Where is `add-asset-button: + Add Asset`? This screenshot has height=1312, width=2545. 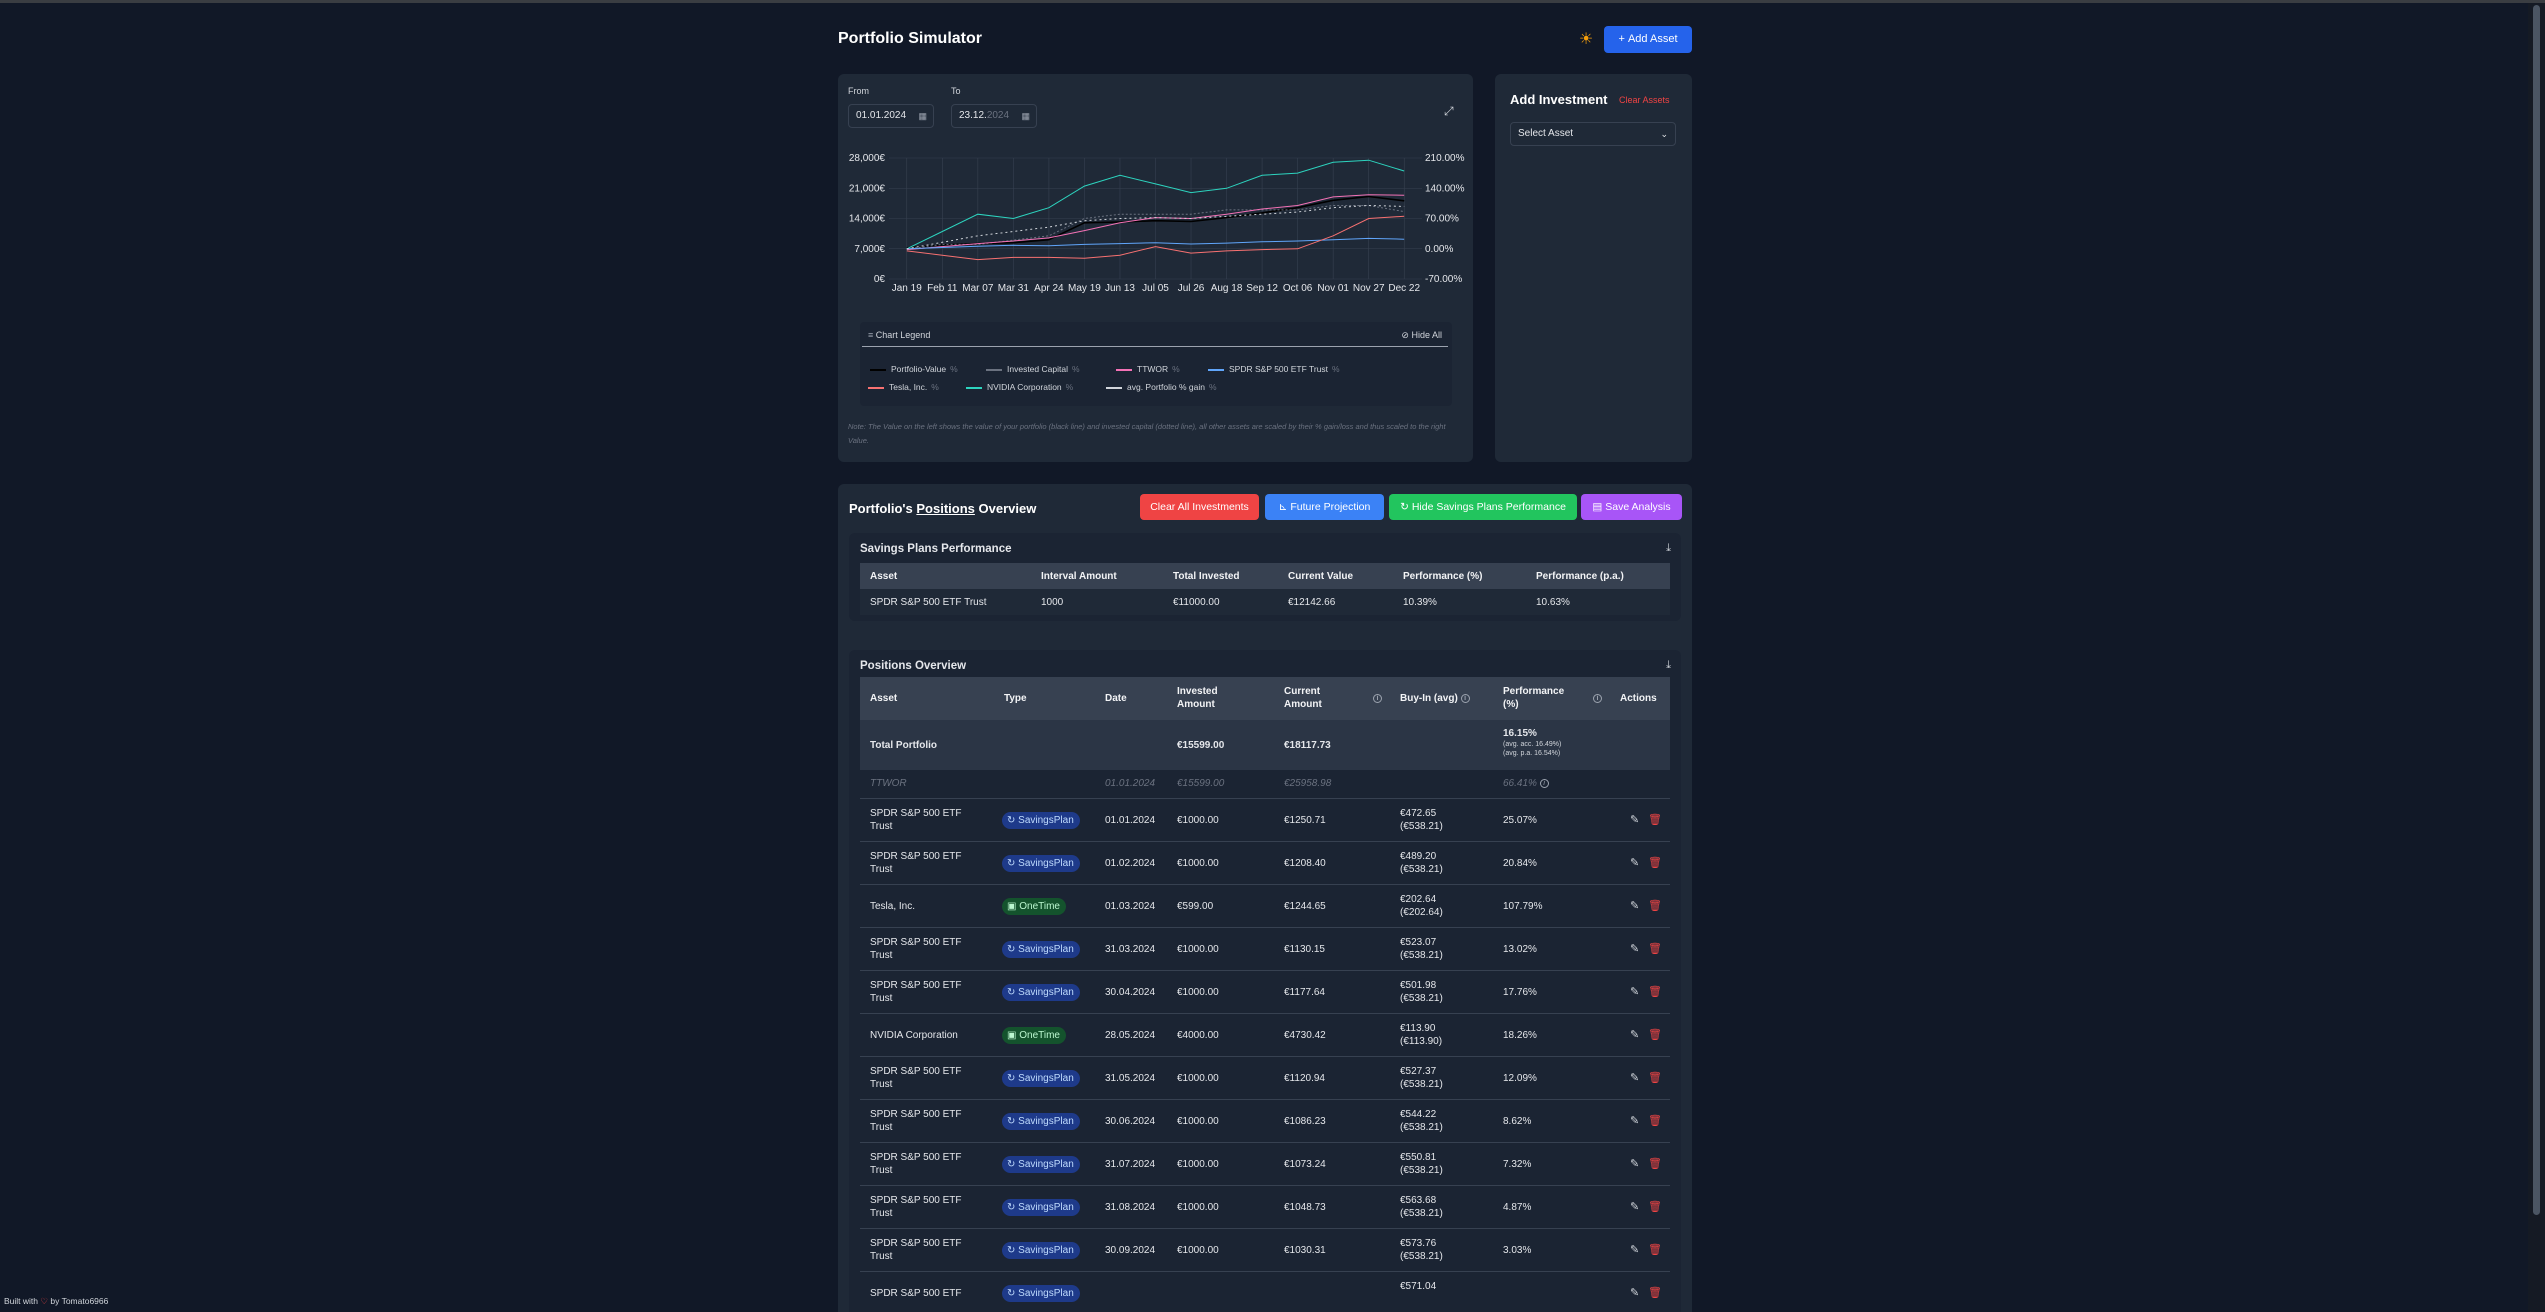
add-asset-button: + Add Asset is located at coordinates (1648, 39).